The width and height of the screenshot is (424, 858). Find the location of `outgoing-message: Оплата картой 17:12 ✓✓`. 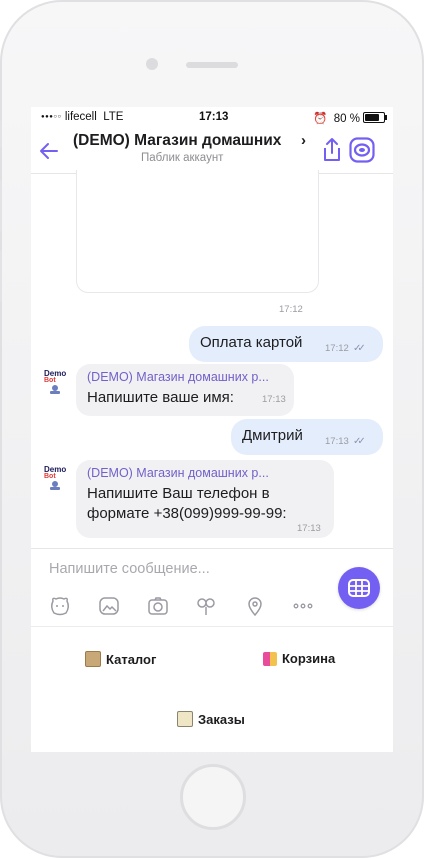

outgoing-message: Оплата картой 17:12 ✓✓ is located at coordinates (286, 344).